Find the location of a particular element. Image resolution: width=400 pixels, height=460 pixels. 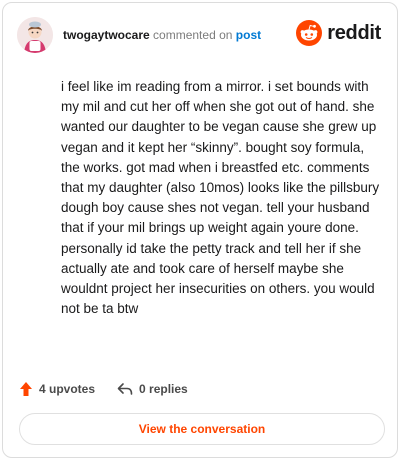

reddit-logo: reddit is located at coordinates (338, 33).